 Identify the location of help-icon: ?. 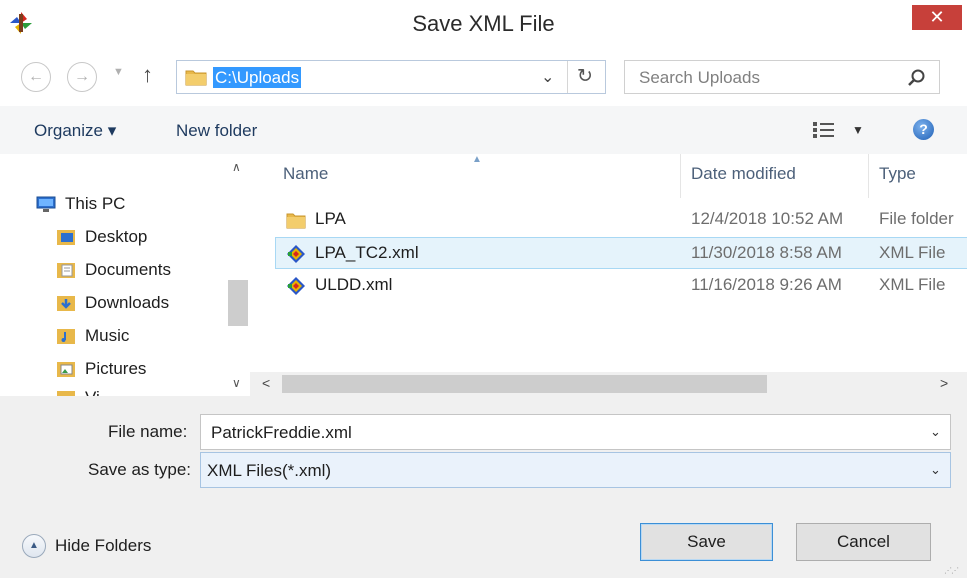
(923, 129).